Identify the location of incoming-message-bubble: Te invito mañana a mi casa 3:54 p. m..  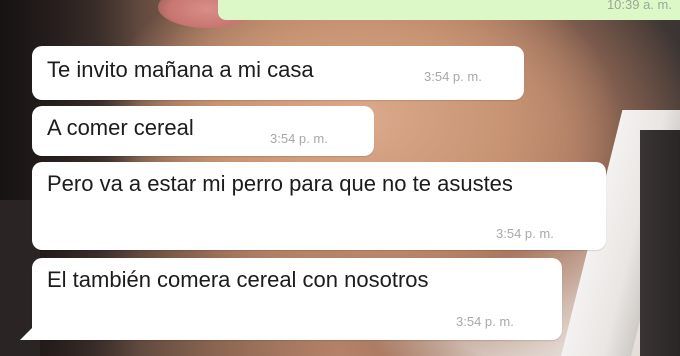
(278, 73).